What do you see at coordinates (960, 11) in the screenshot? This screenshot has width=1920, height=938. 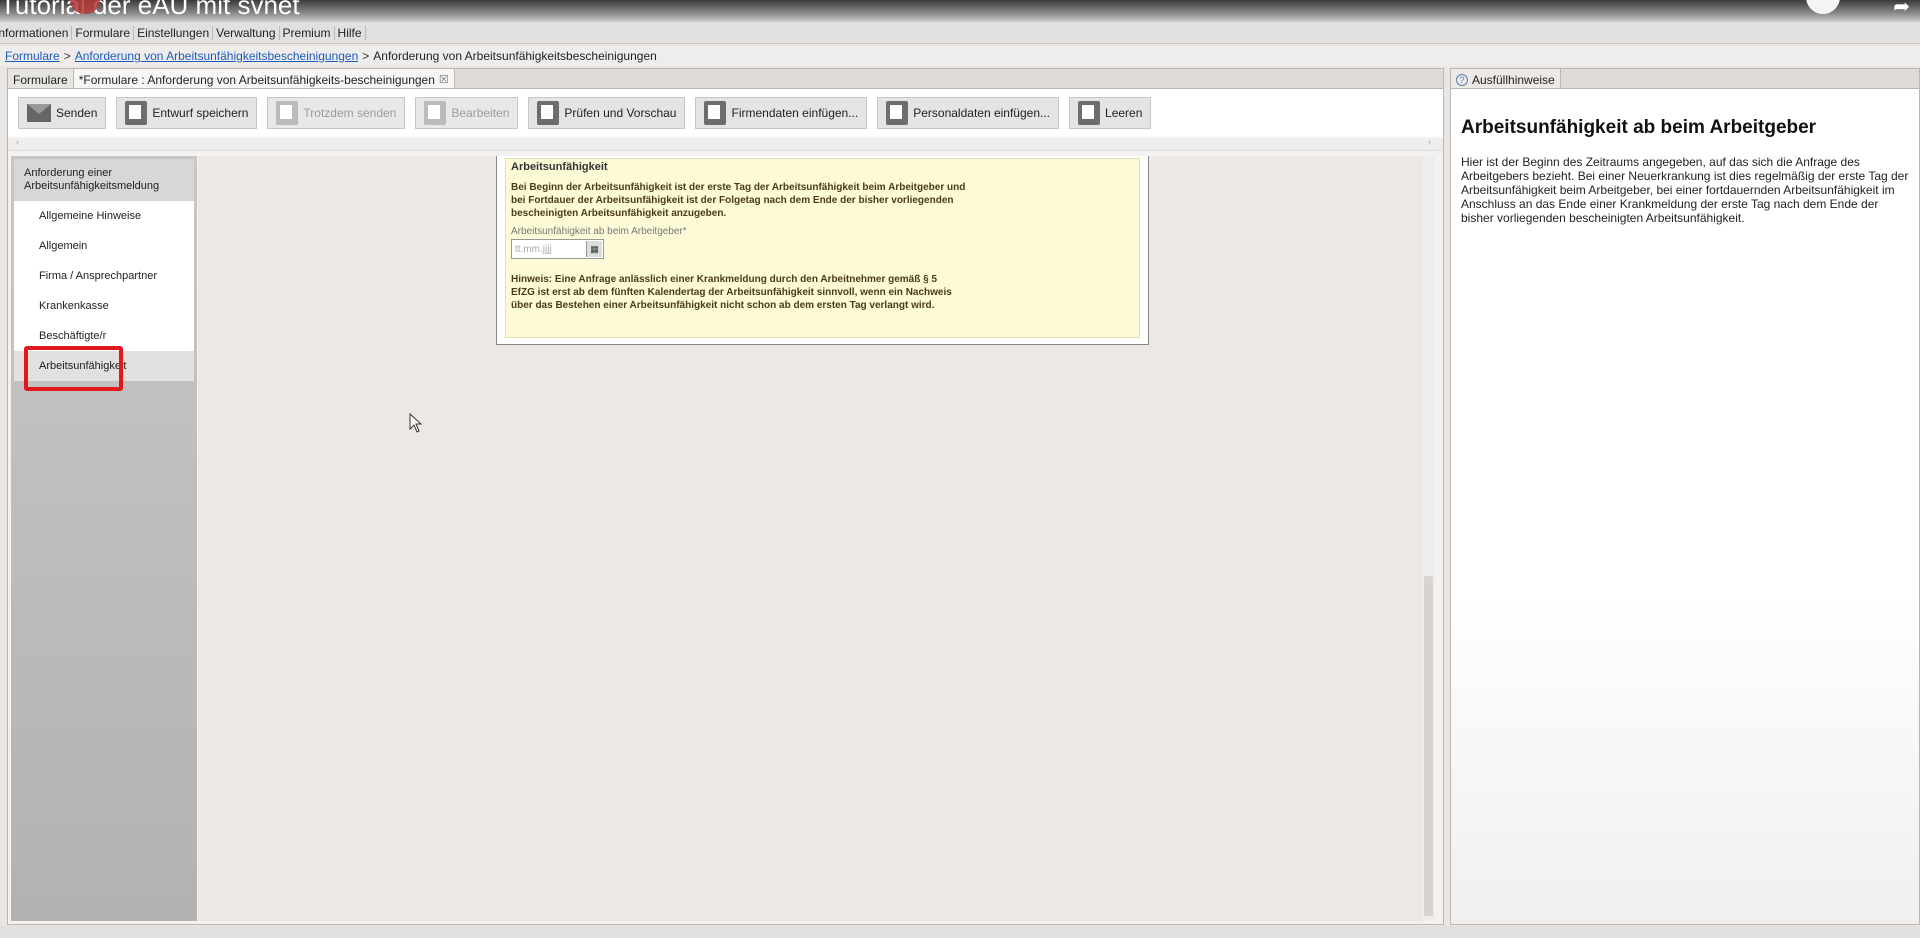 I see `video-title-bar: Tutorial der eAU mit svnet ➦` at bounding box center [960, 11].